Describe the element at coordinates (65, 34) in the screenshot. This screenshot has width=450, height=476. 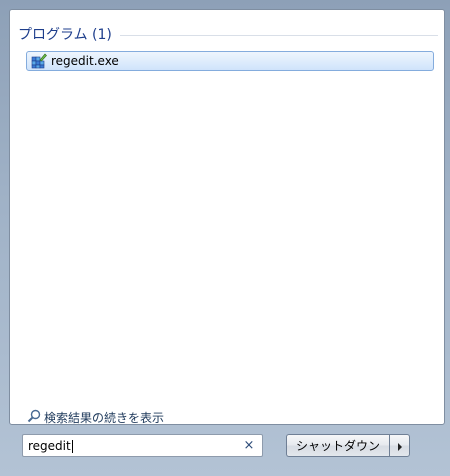
I see `programs-section-title: プログラム (1)` at that location.